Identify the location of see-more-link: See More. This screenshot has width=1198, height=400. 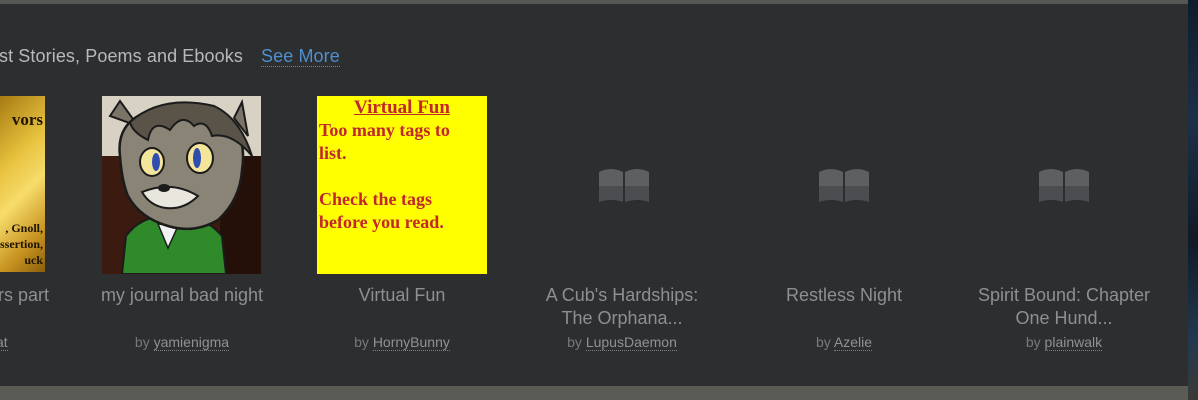
(300, 56).